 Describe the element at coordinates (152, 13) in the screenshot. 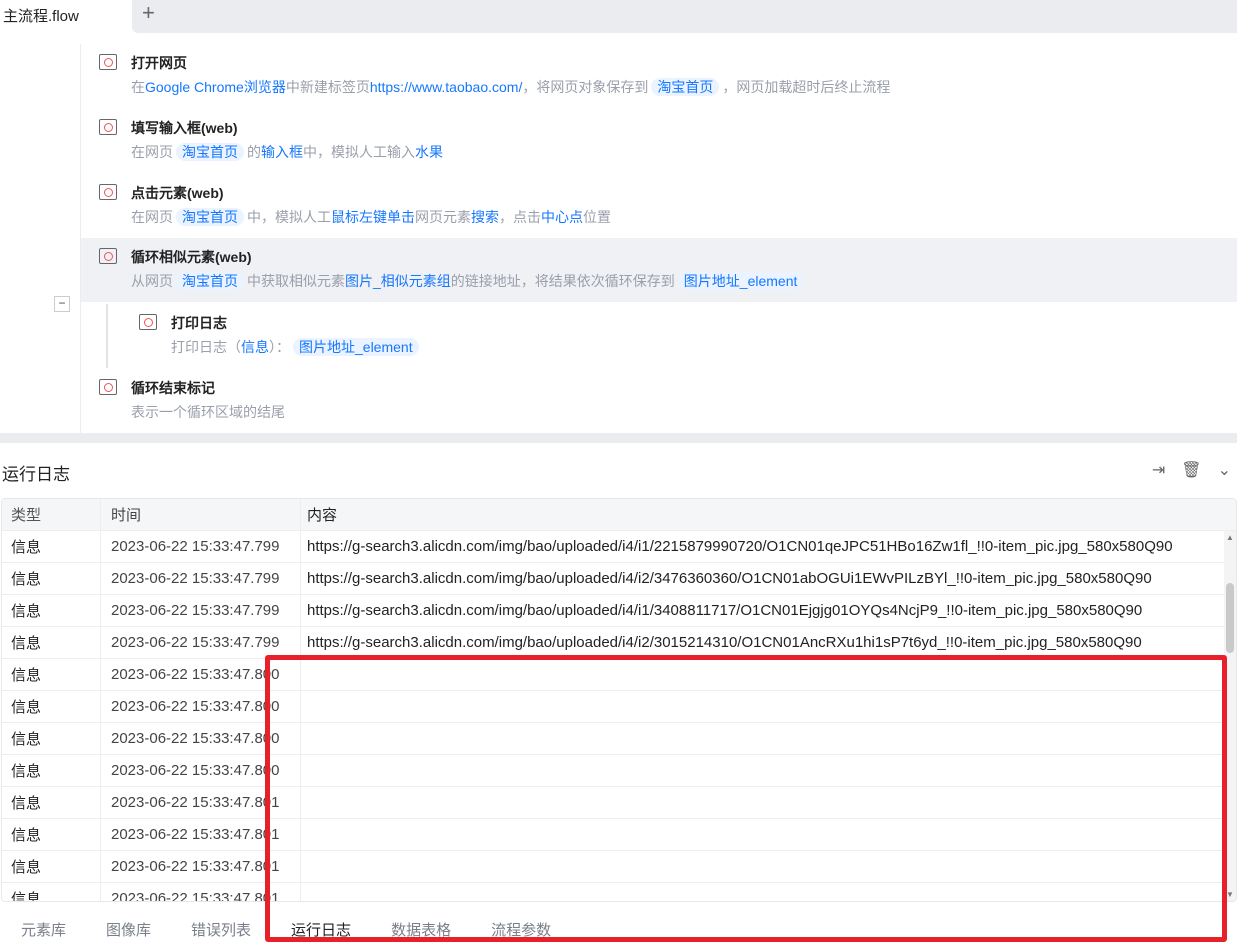

I see `add-tab-button: +` at that location.